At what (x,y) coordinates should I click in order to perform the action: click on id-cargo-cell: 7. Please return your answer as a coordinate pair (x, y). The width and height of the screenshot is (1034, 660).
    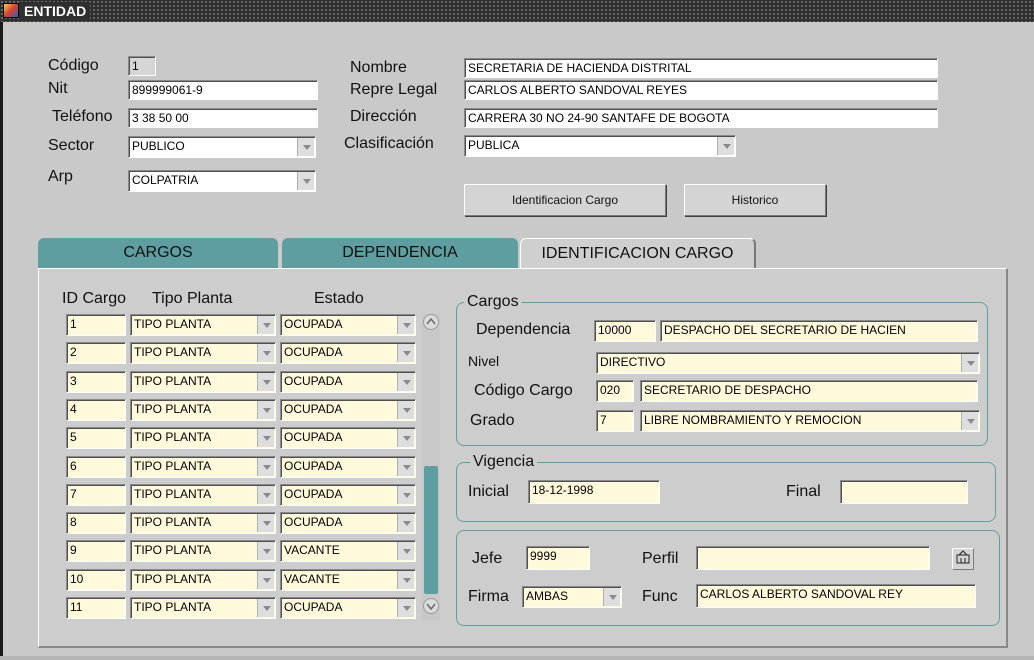
    Looking at the image, I should click on (96, 495).